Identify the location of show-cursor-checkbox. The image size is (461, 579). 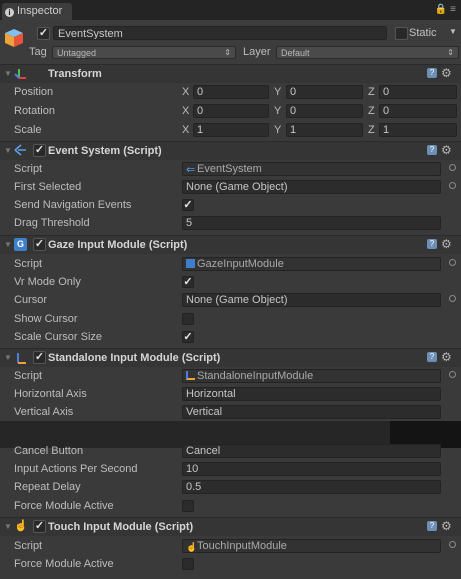
(188, 319).